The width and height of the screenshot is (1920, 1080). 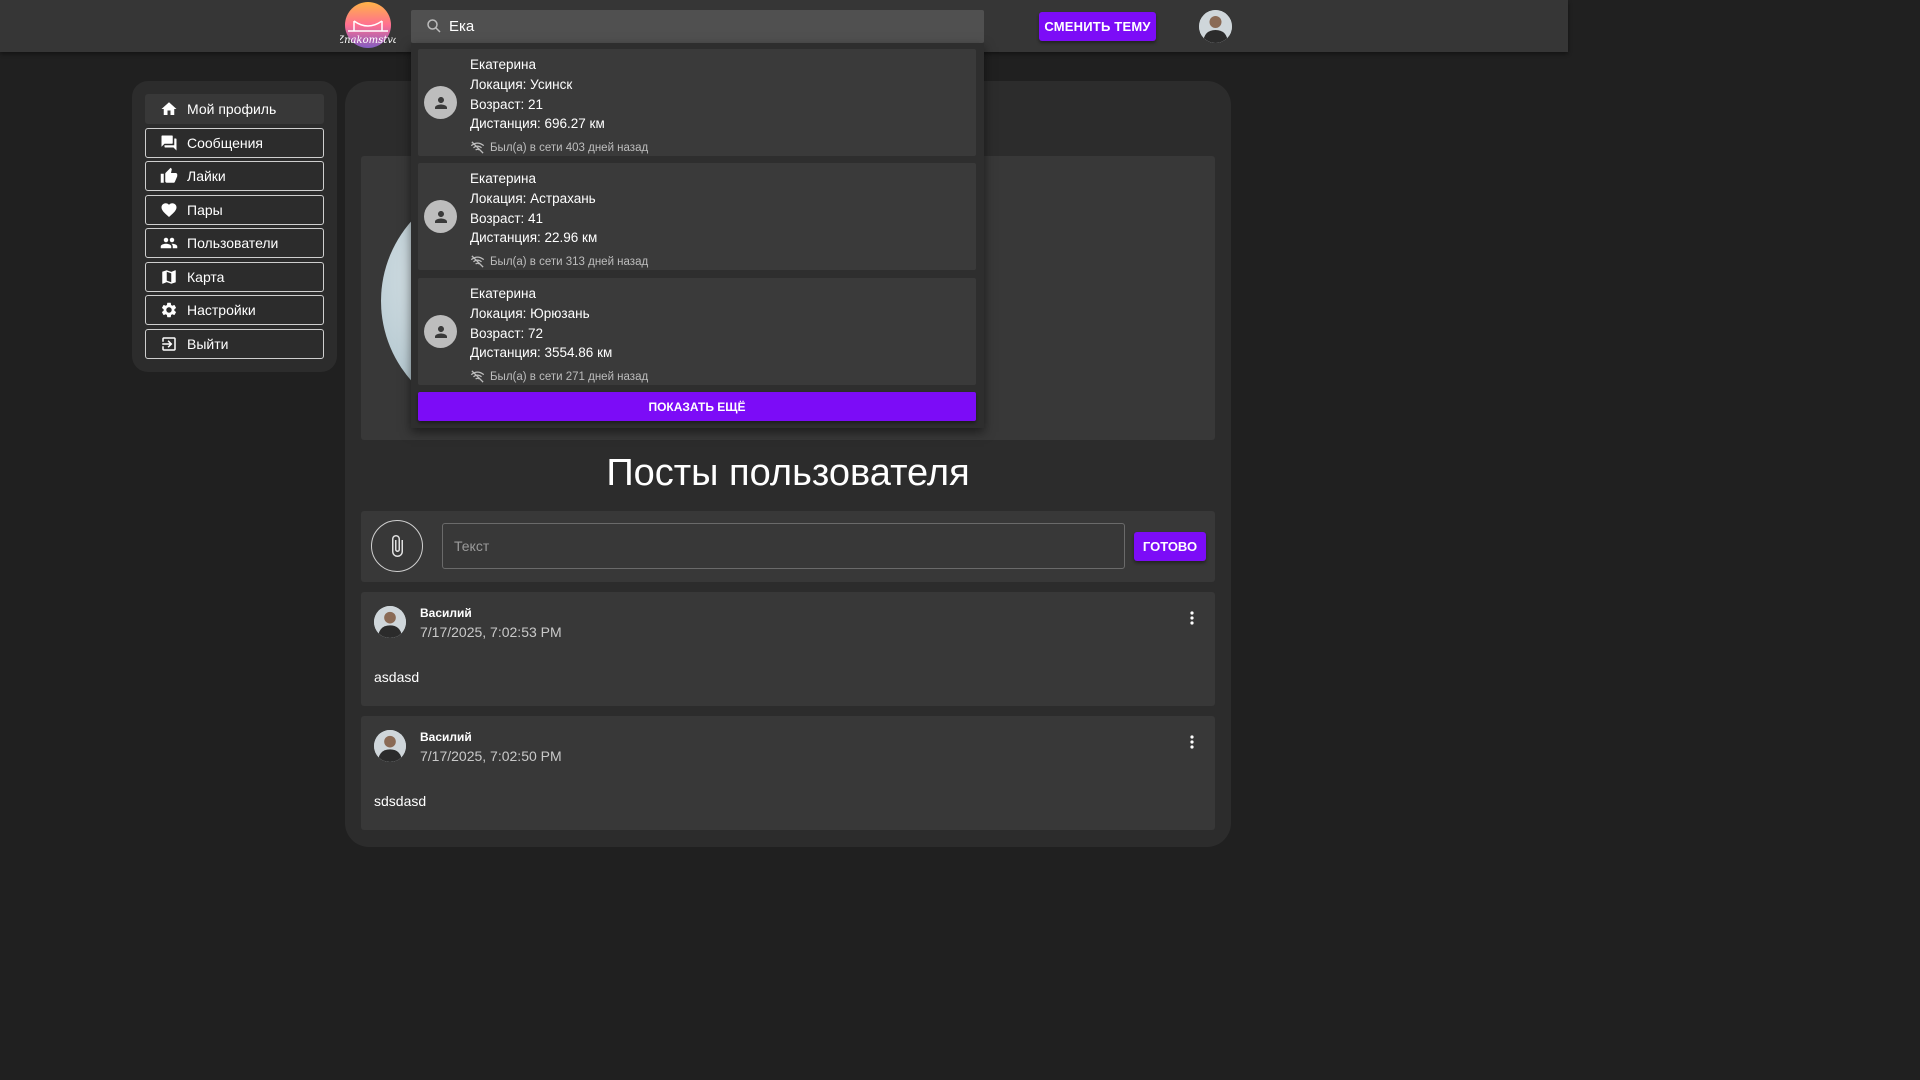 What do you see at coordinates (507, 104) in the screenshot?
I see `result-age: Возраст: 21` at bounding box center [507, 104].